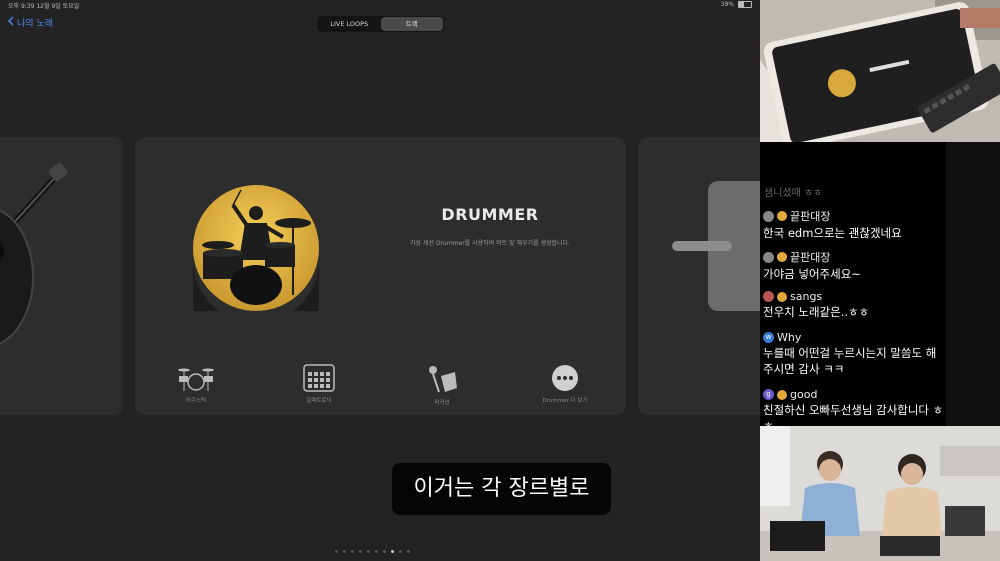 The width and height of the screenshot is (1000, 561). I want to click on video-subtitle: 이거는 각 장르별로, so click(501, 489).